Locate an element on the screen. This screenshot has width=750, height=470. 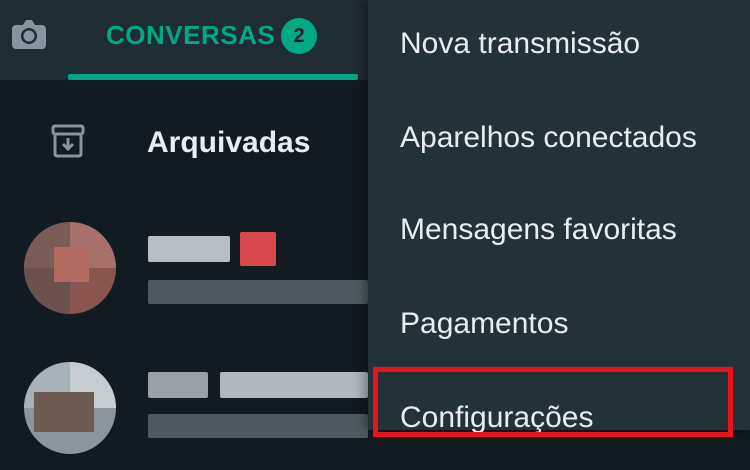
menu-item-label: Aparelhos conectados is located at coordinates (548, 137).